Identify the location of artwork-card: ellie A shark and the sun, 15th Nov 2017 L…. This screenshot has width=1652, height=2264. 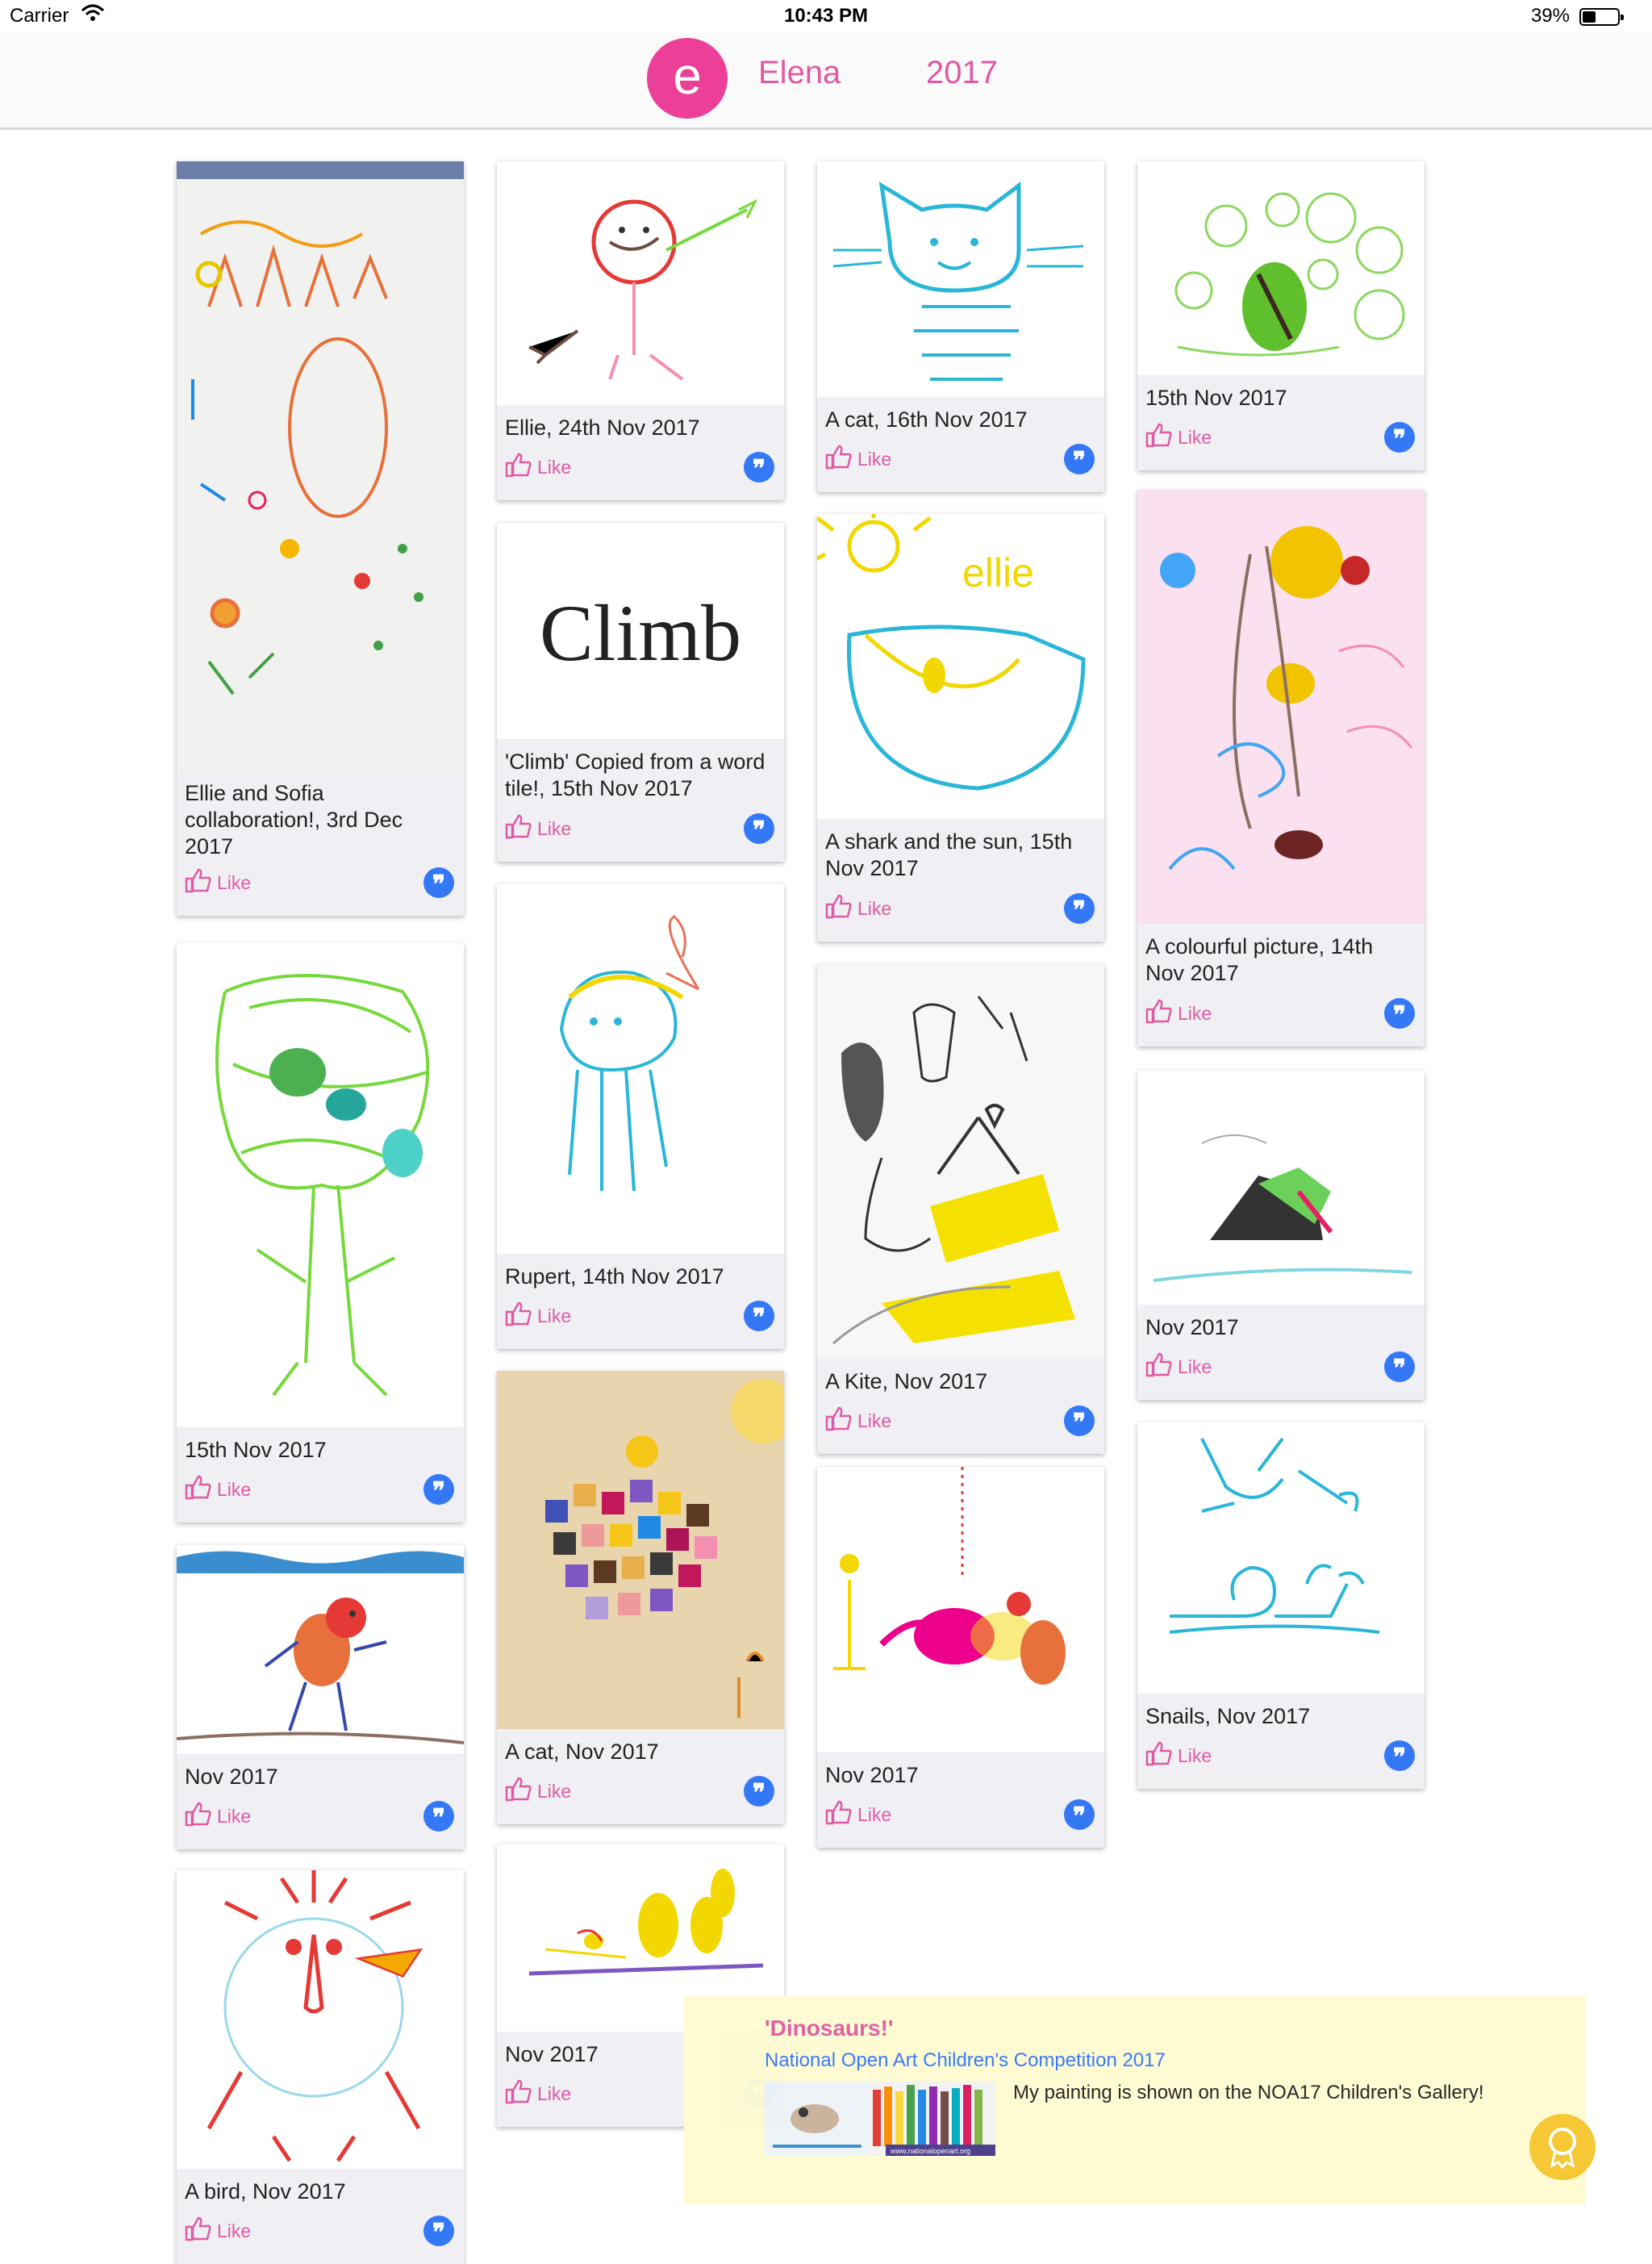
(960, 728).